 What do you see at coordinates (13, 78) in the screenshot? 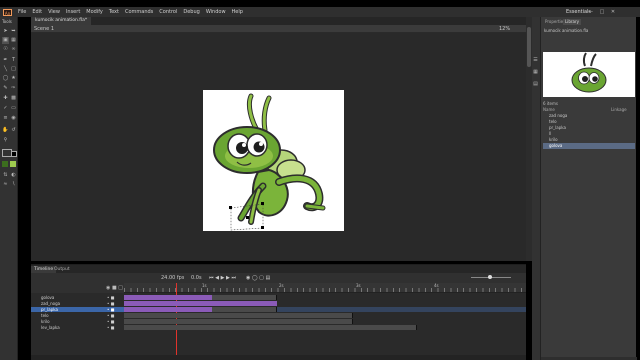
I see `polystar-tool-icon: ★` at bounding box center [13, 78].